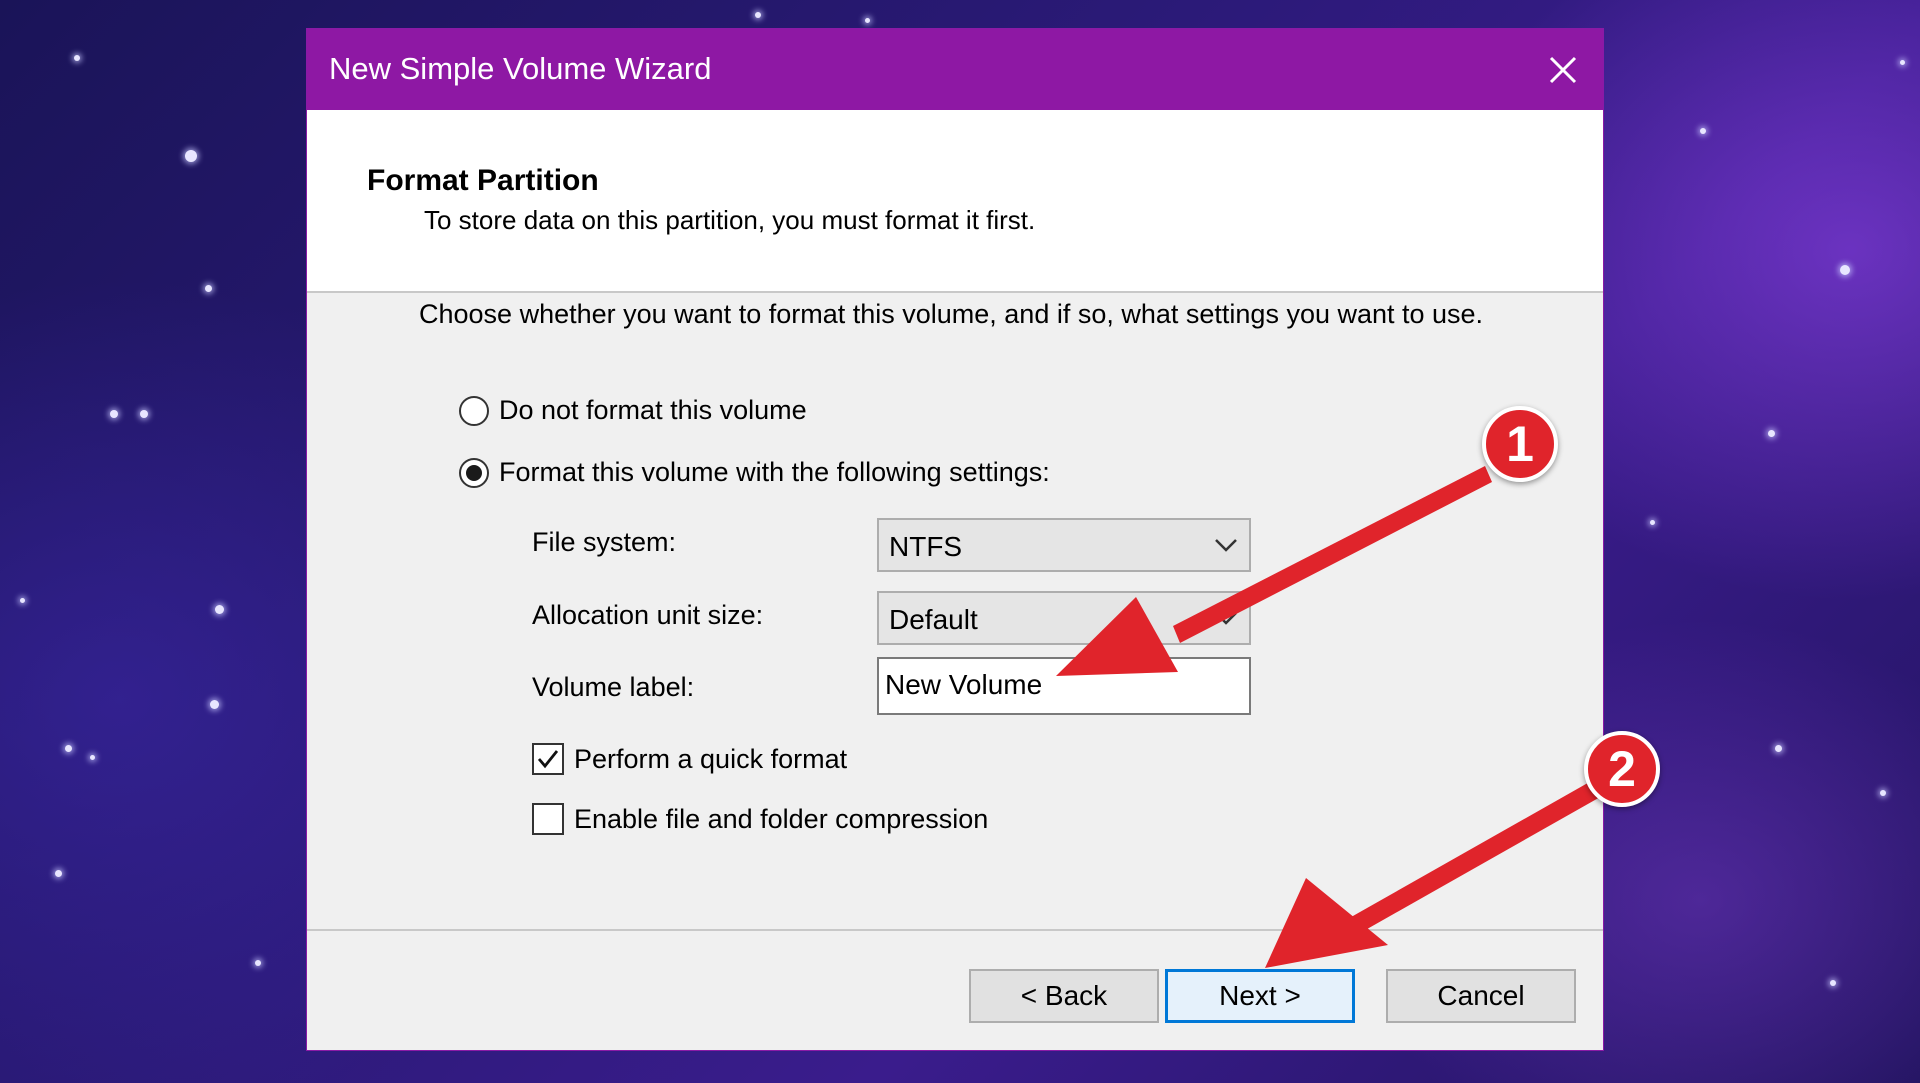  Describe the element at coordinates (1064, 686) in the screenshot. I see `volume-label-input: New Volume` at that location.